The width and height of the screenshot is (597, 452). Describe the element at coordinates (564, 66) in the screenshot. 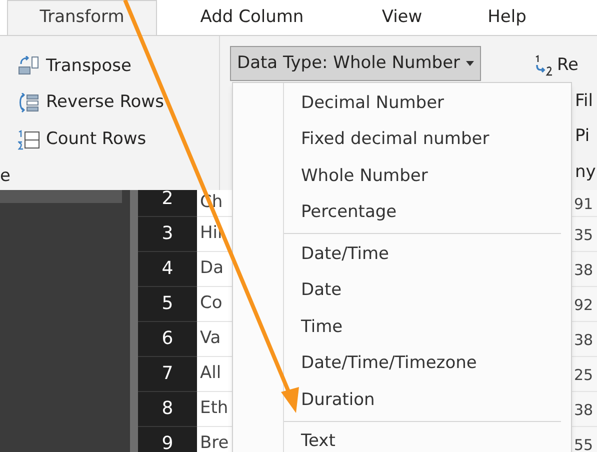

I see `ribbon-command: Re` at that location.